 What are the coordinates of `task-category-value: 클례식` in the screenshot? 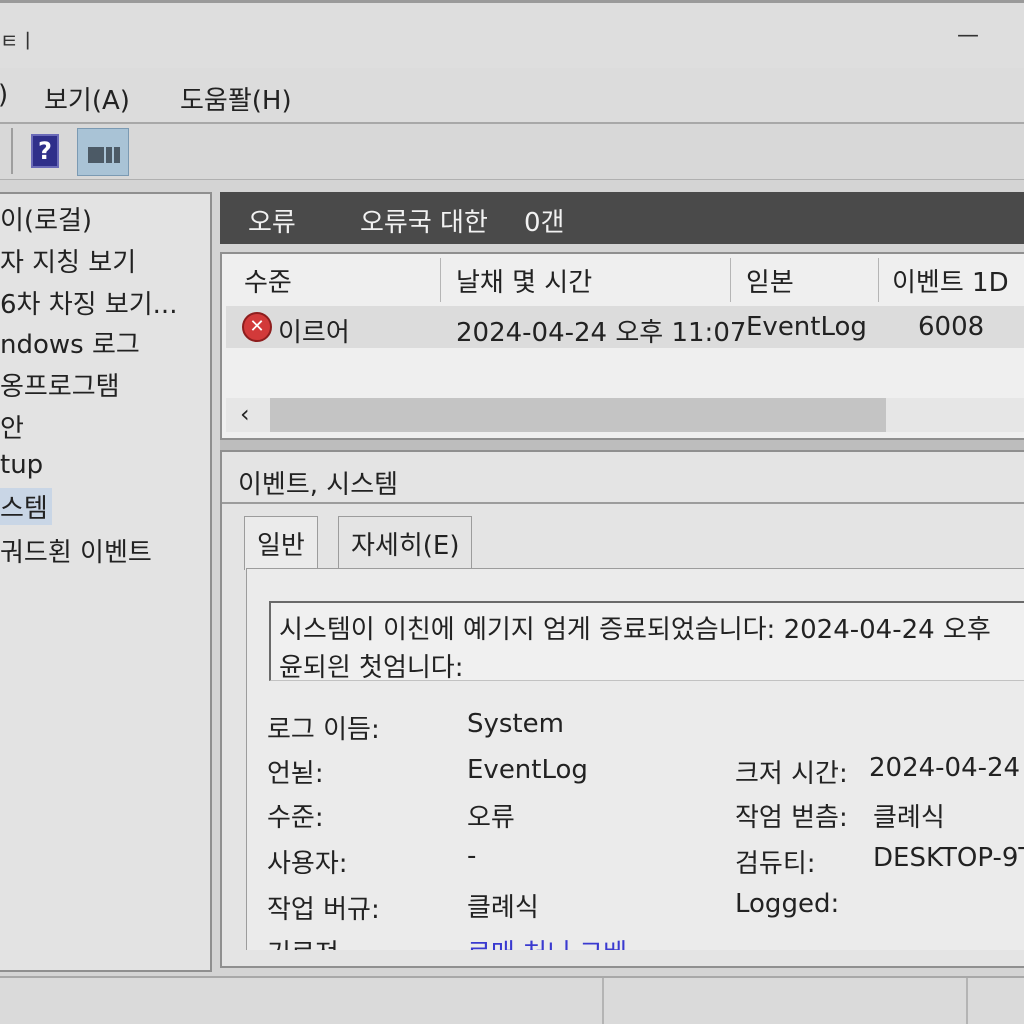 It's located at (909, 818).